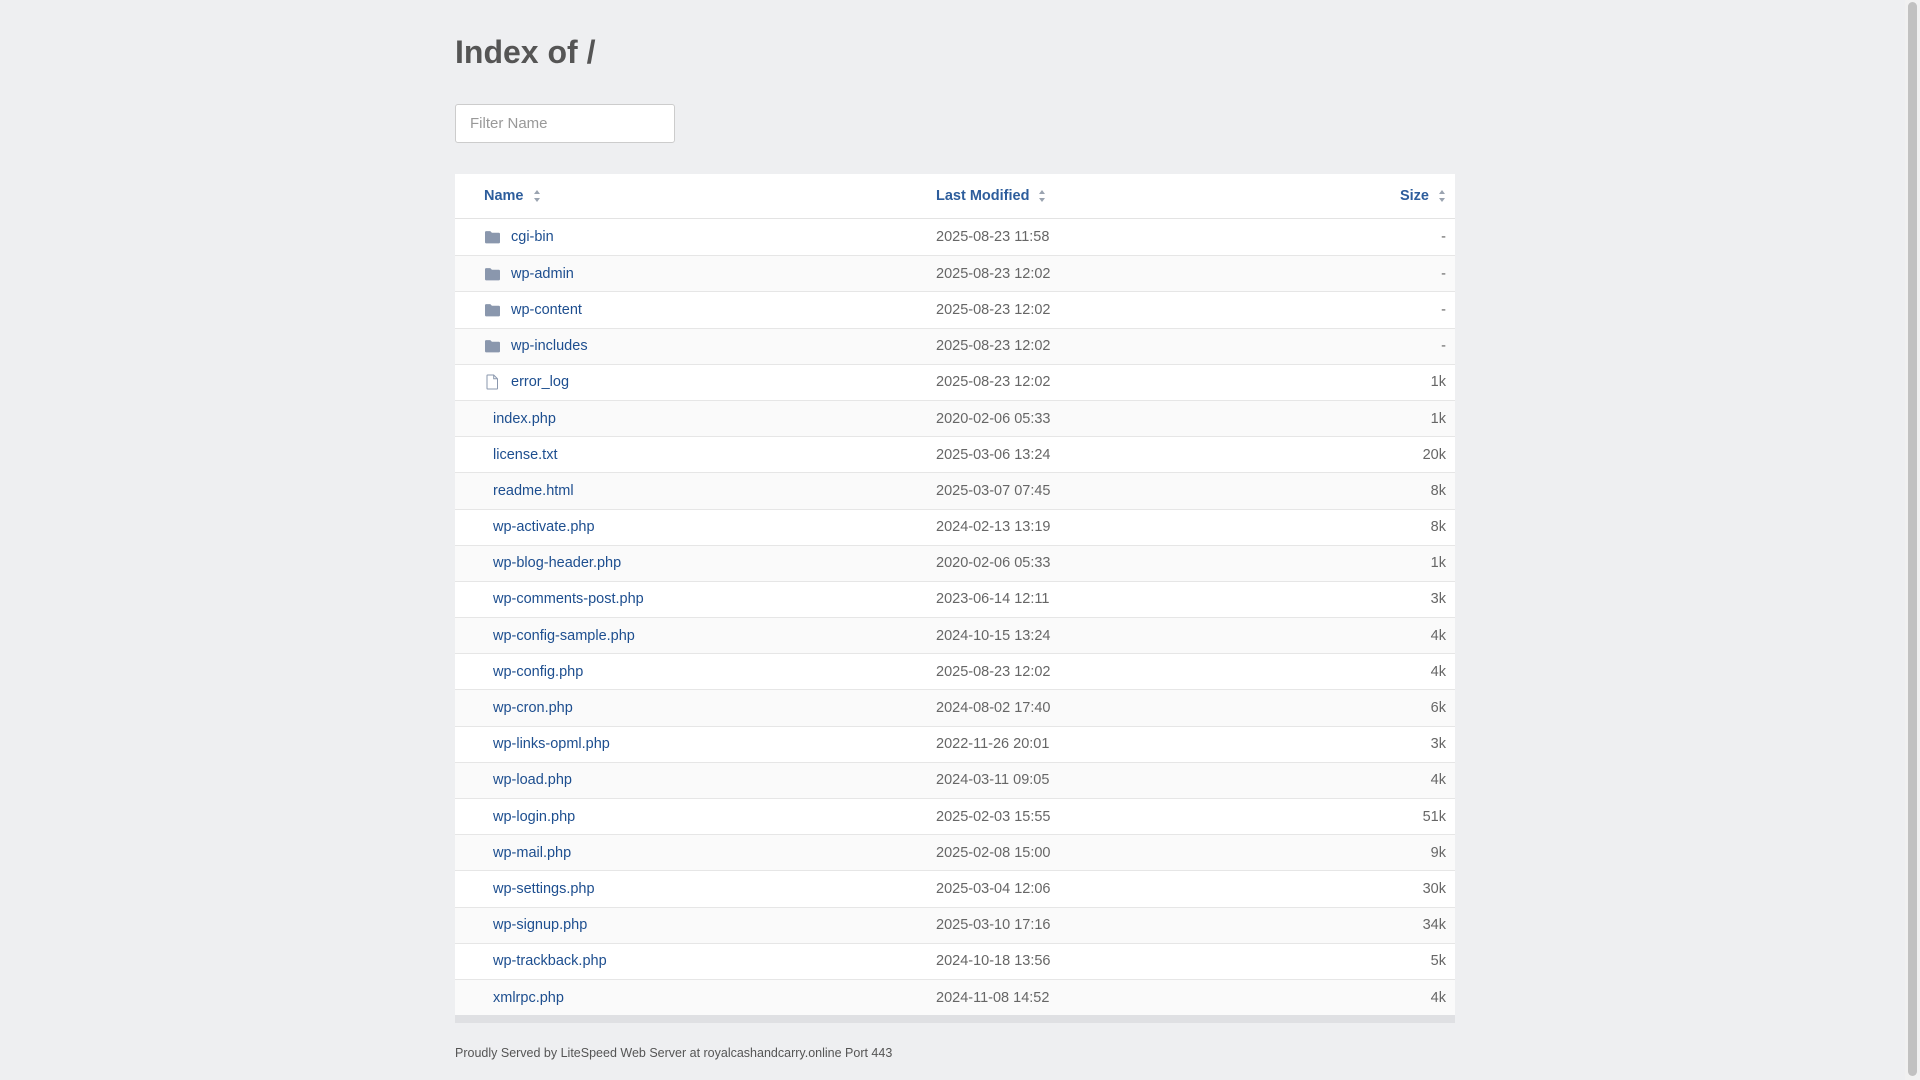 The height and width of the screenshot is (1080, 1920). I want to click on modified-cell: 2023-06-14 12:11, so click(993, 599).